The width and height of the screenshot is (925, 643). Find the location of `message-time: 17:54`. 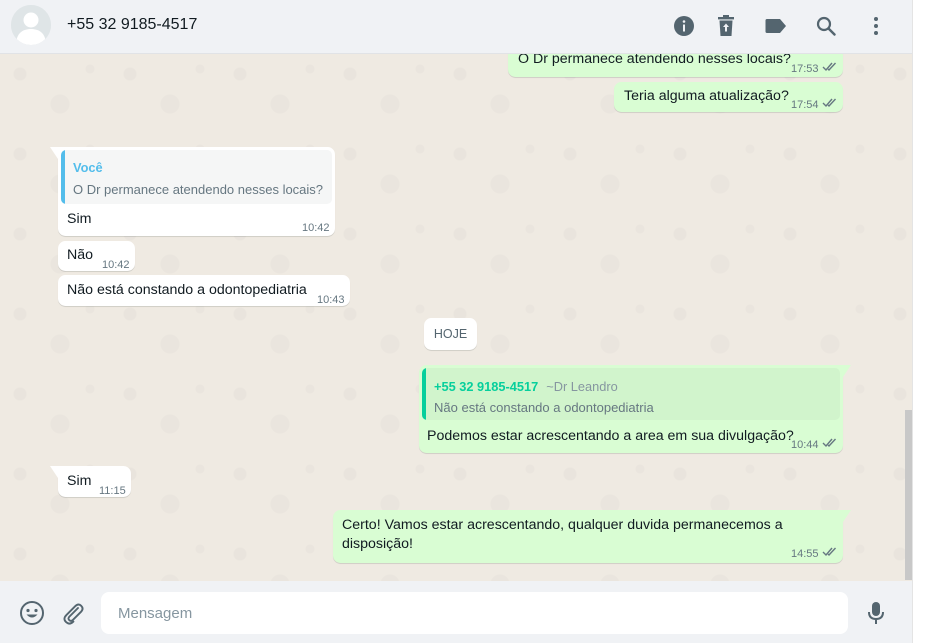

message-time: 17:54 is located at coordinates (805, 105).